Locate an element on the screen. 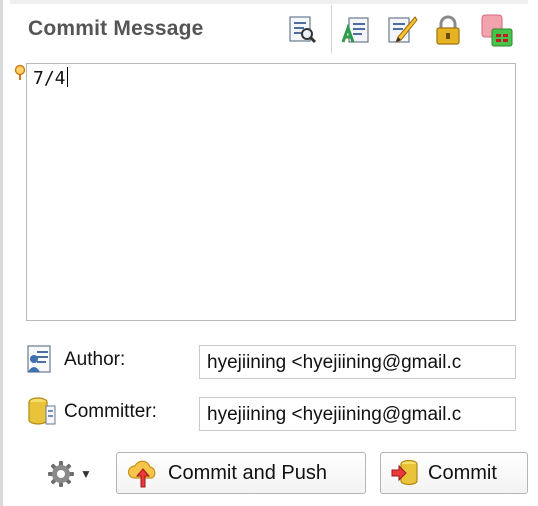 The width and height of the screenshot is (538, 506). committer-icon is located at coordinates (42, 414).